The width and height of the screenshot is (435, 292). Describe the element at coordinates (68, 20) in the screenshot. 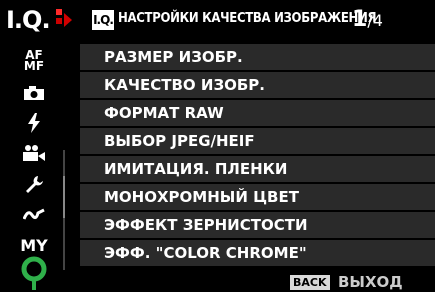

I see `selected-arrow-icon` at that location.